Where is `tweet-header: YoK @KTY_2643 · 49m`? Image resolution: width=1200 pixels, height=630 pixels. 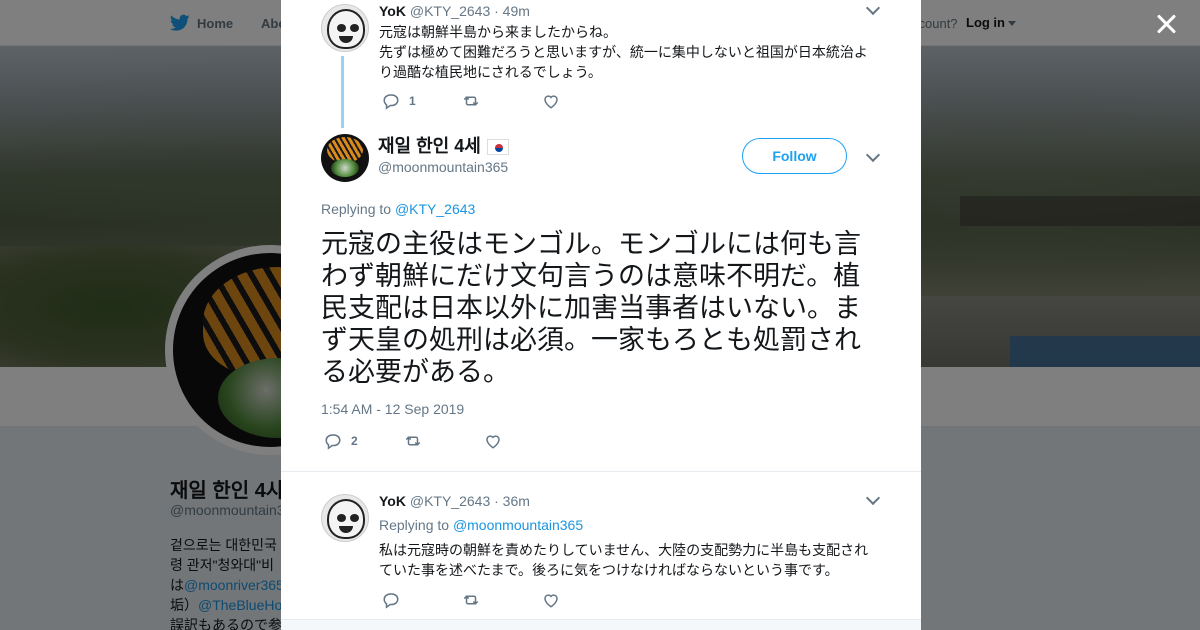 tweet-header: YoK @KTY_2643 · 49m is located at coordinates (454, 11).